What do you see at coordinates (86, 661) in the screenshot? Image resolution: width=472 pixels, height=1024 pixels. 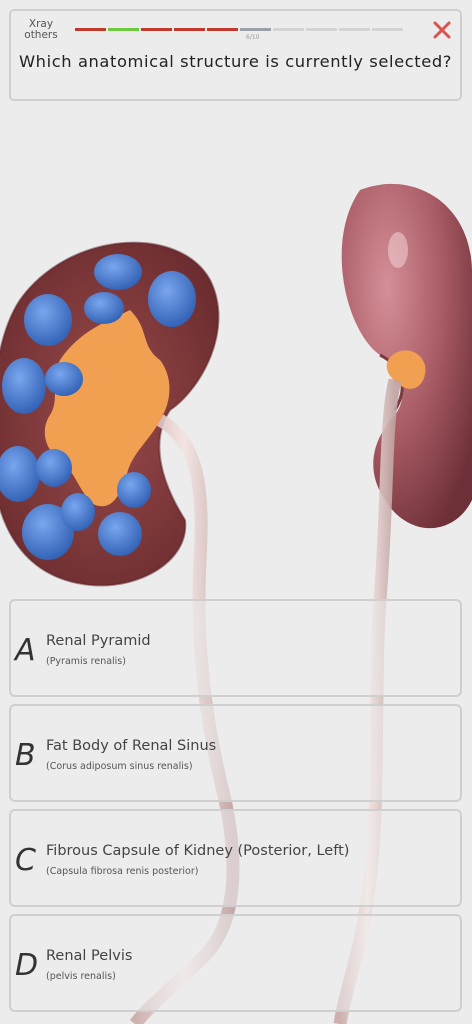 I see `answer-latin-name: (Pyramis renalis)` at bounding box center [86, 661].